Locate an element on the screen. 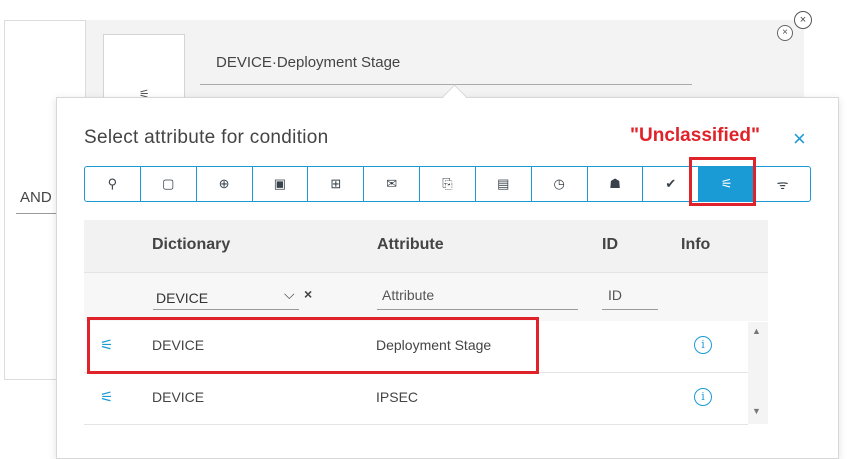 This screenshot has width=848, height=459. monitor-icon: ▣ is located at coordinates (280, 183).